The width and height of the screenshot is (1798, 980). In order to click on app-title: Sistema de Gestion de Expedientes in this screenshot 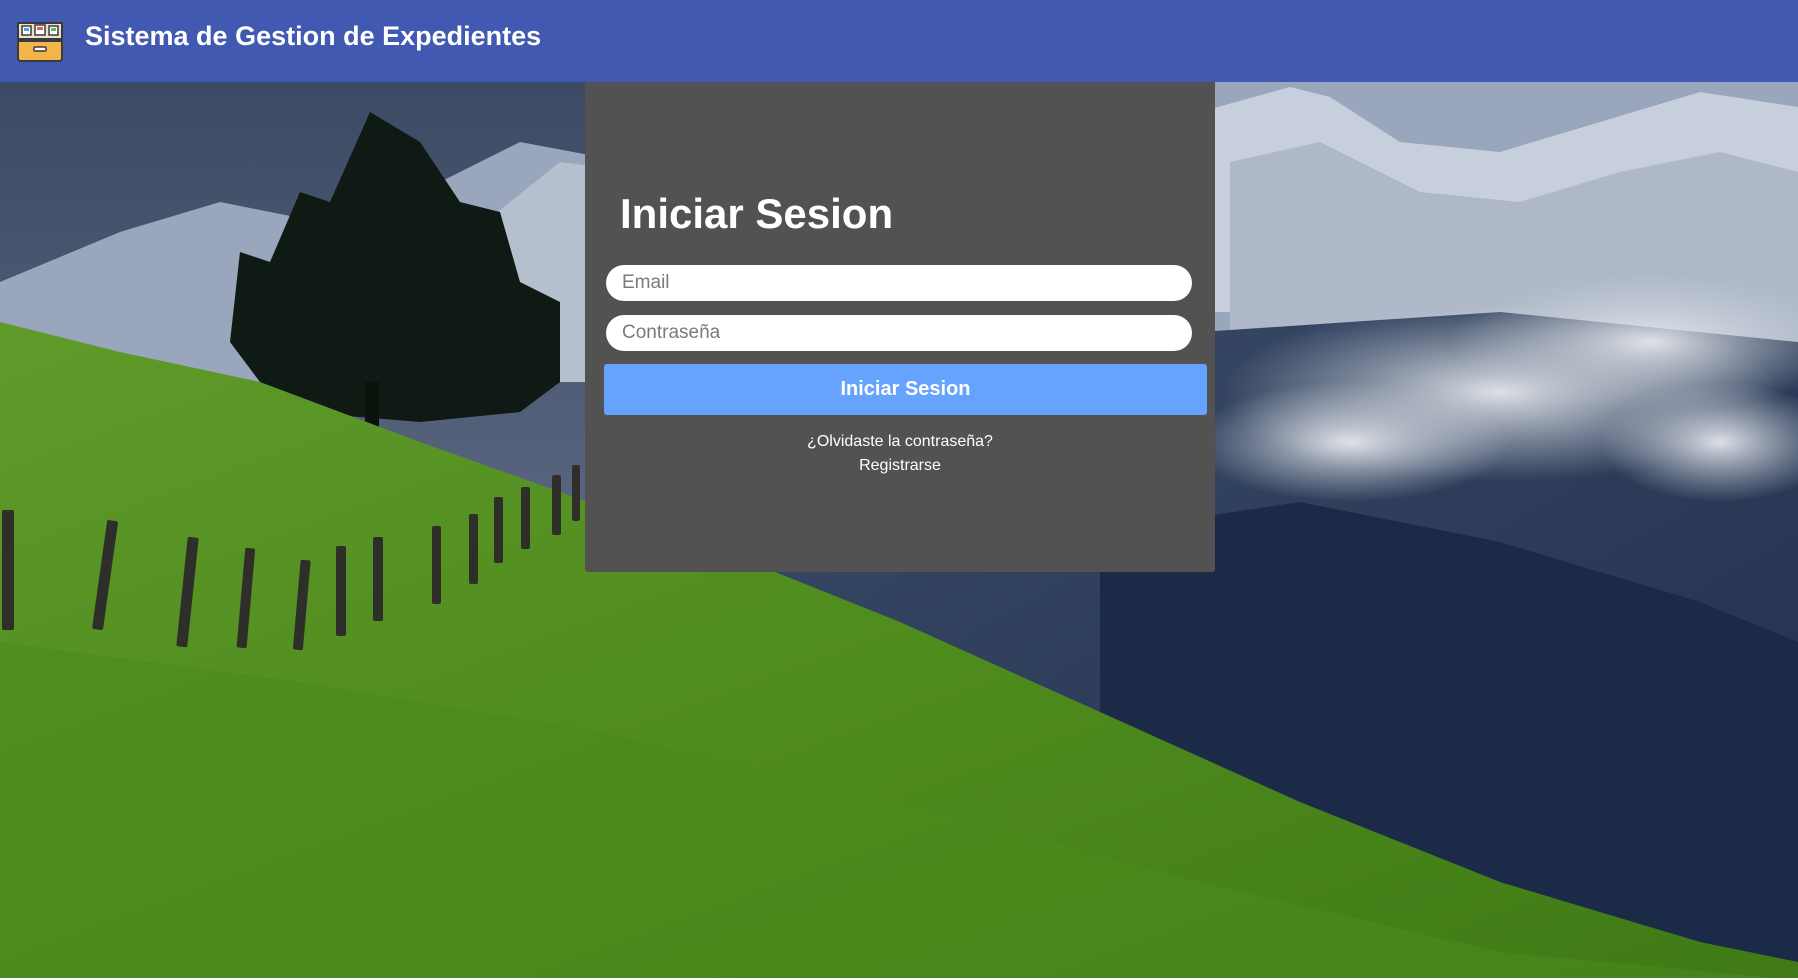, I will do `click(313, 36)`.